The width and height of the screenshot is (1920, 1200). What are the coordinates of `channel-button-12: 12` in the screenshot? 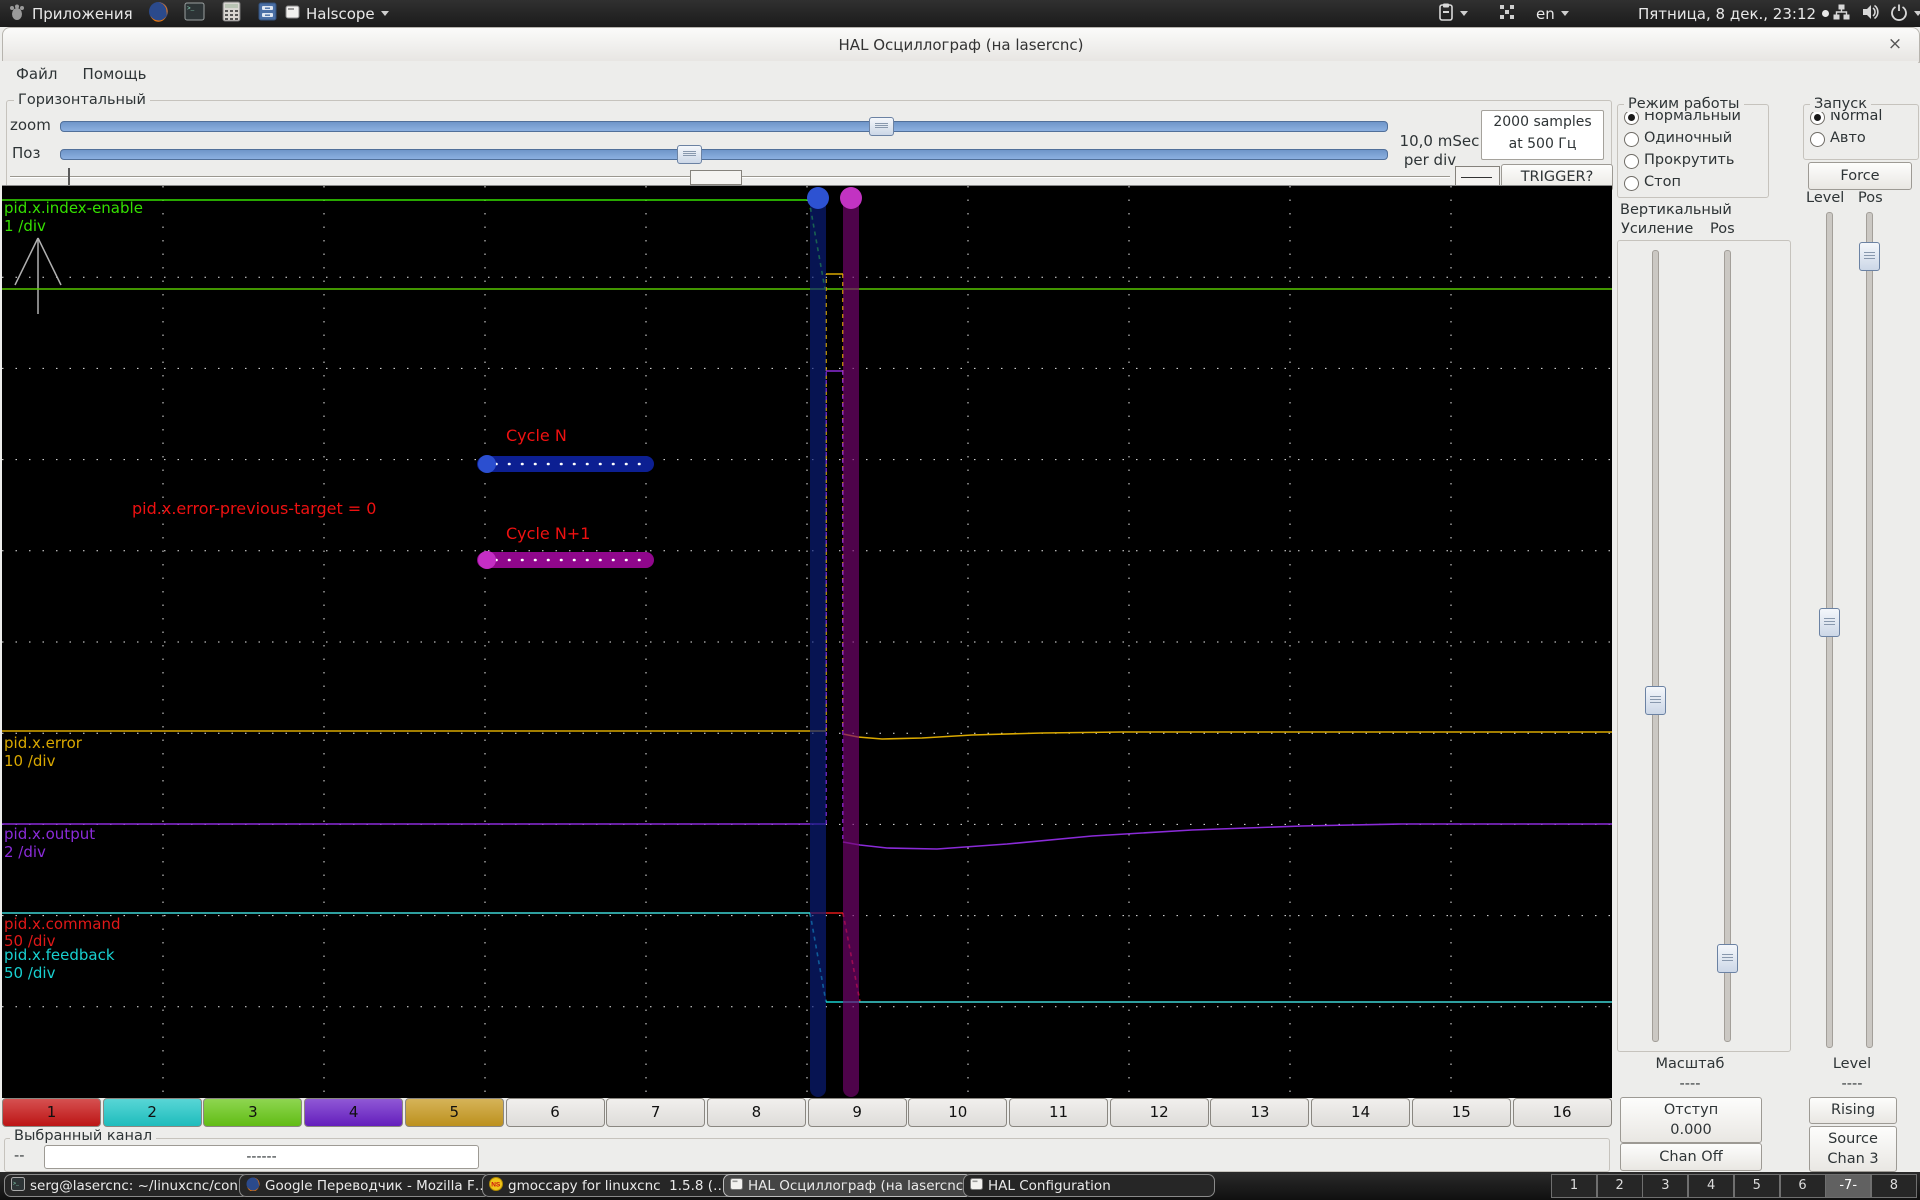 It's located at (1159, 1112).